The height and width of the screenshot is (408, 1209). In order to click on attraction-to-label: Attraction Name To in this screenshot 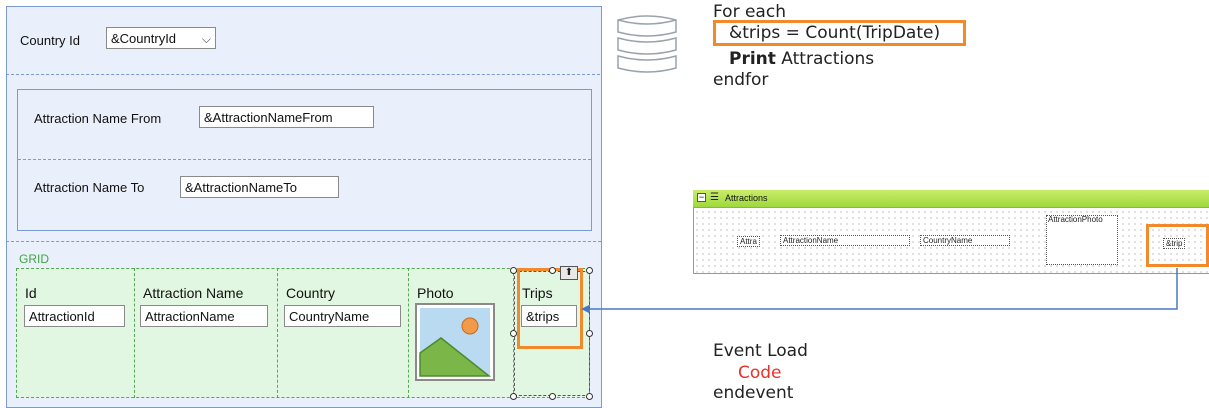, I will do `click(89, 187)`.